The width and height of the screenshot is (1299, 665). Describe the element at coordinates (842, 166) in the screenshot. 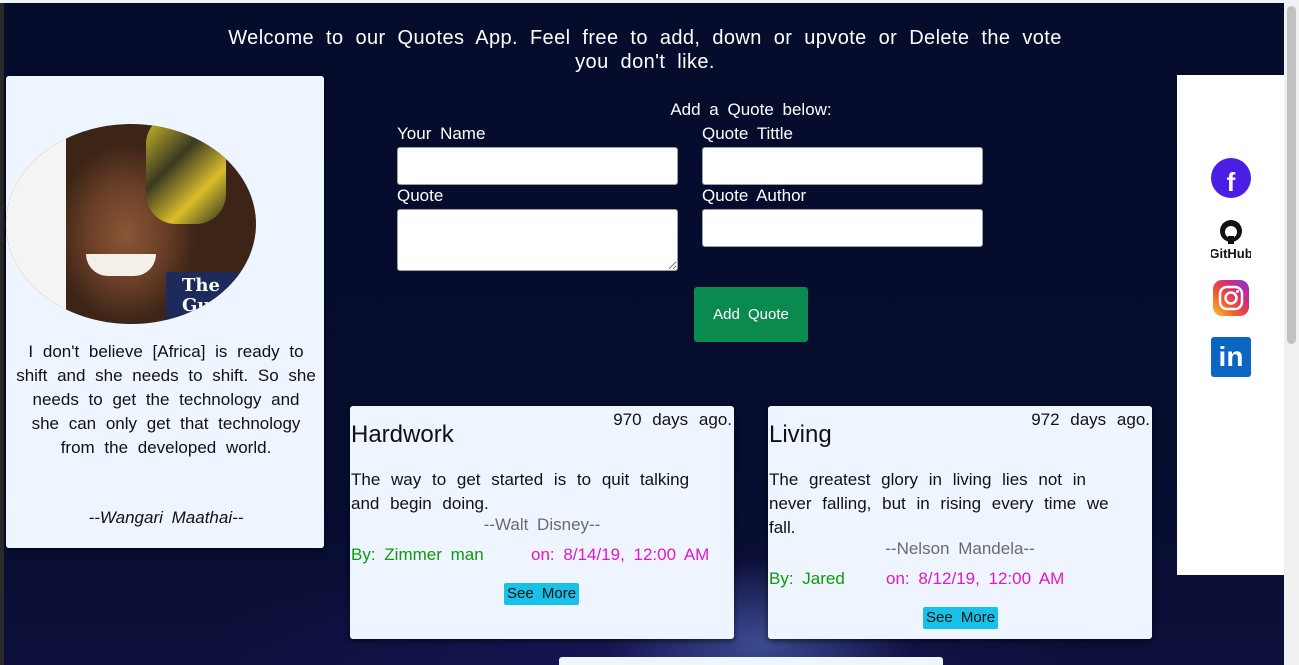

I see `quote-title-input` at that location.